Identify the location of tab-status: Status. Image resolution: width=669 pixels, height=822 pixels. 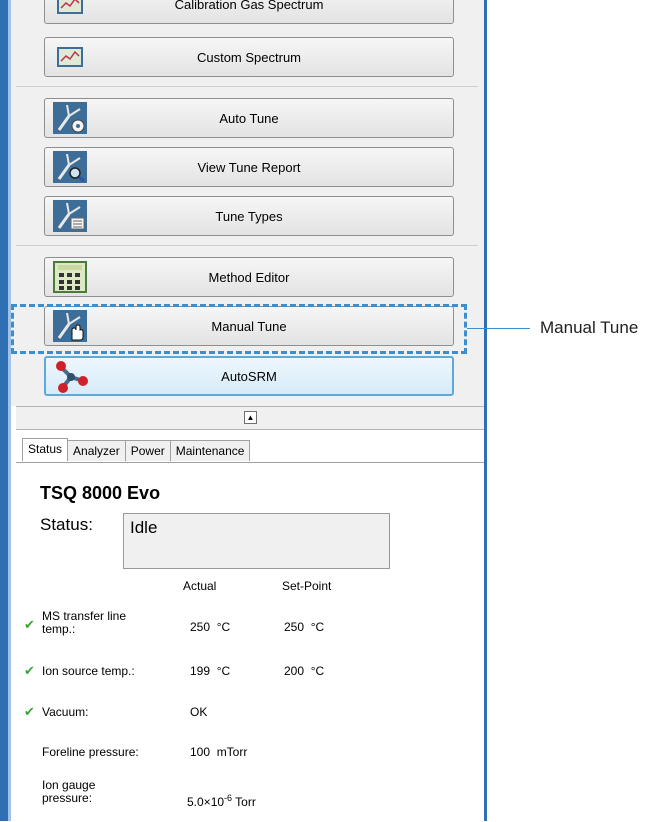
(45, 449).